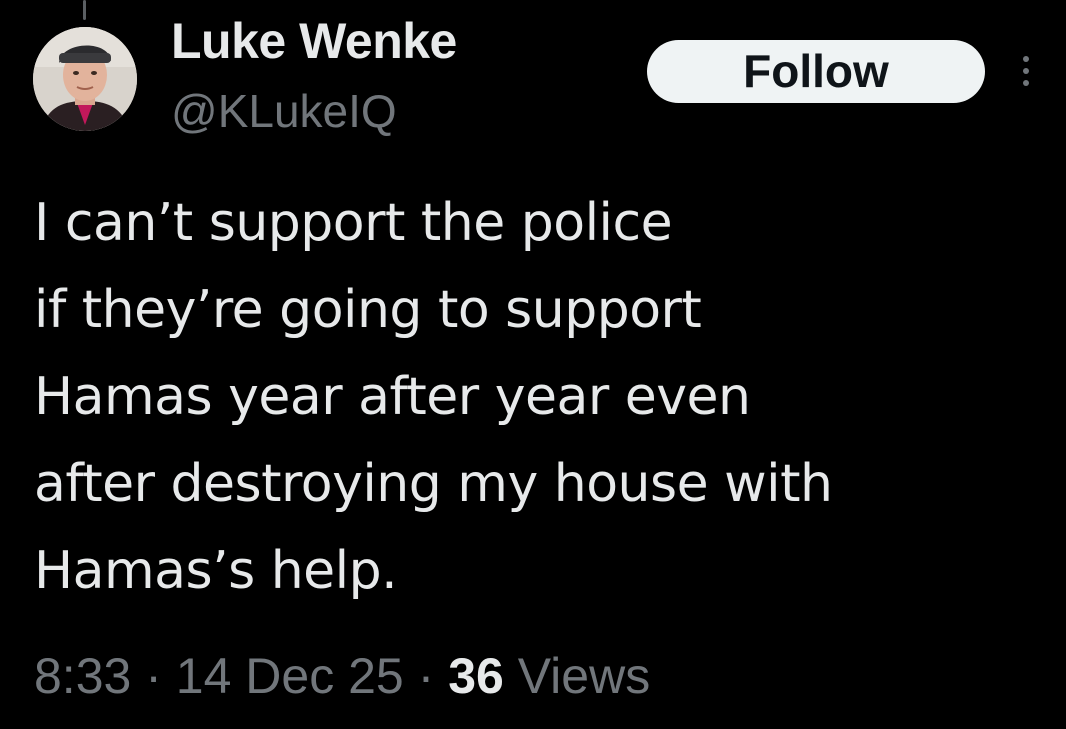 Image resolution: width=1066 pixels, height=729 pixels. What do you see at coordinates (84, 10) in the screenshot?
I see `thread-connector-line` at bounding box center [84, 10].